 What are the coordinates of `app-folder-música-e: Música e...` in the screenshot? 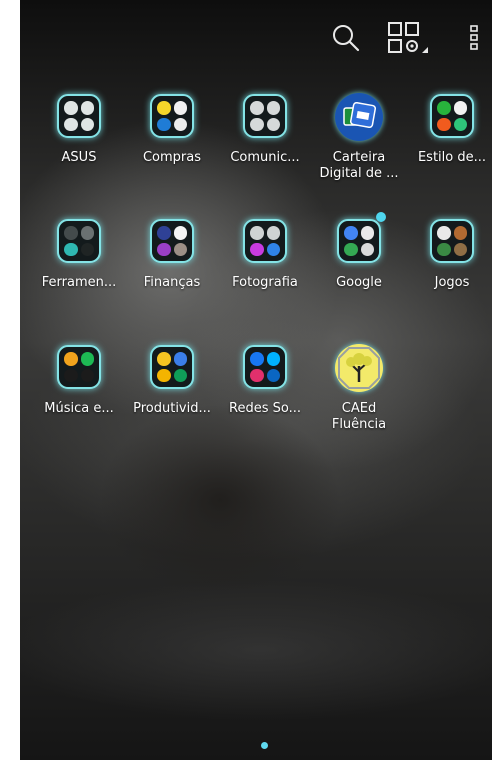 It's located at (79, 380).